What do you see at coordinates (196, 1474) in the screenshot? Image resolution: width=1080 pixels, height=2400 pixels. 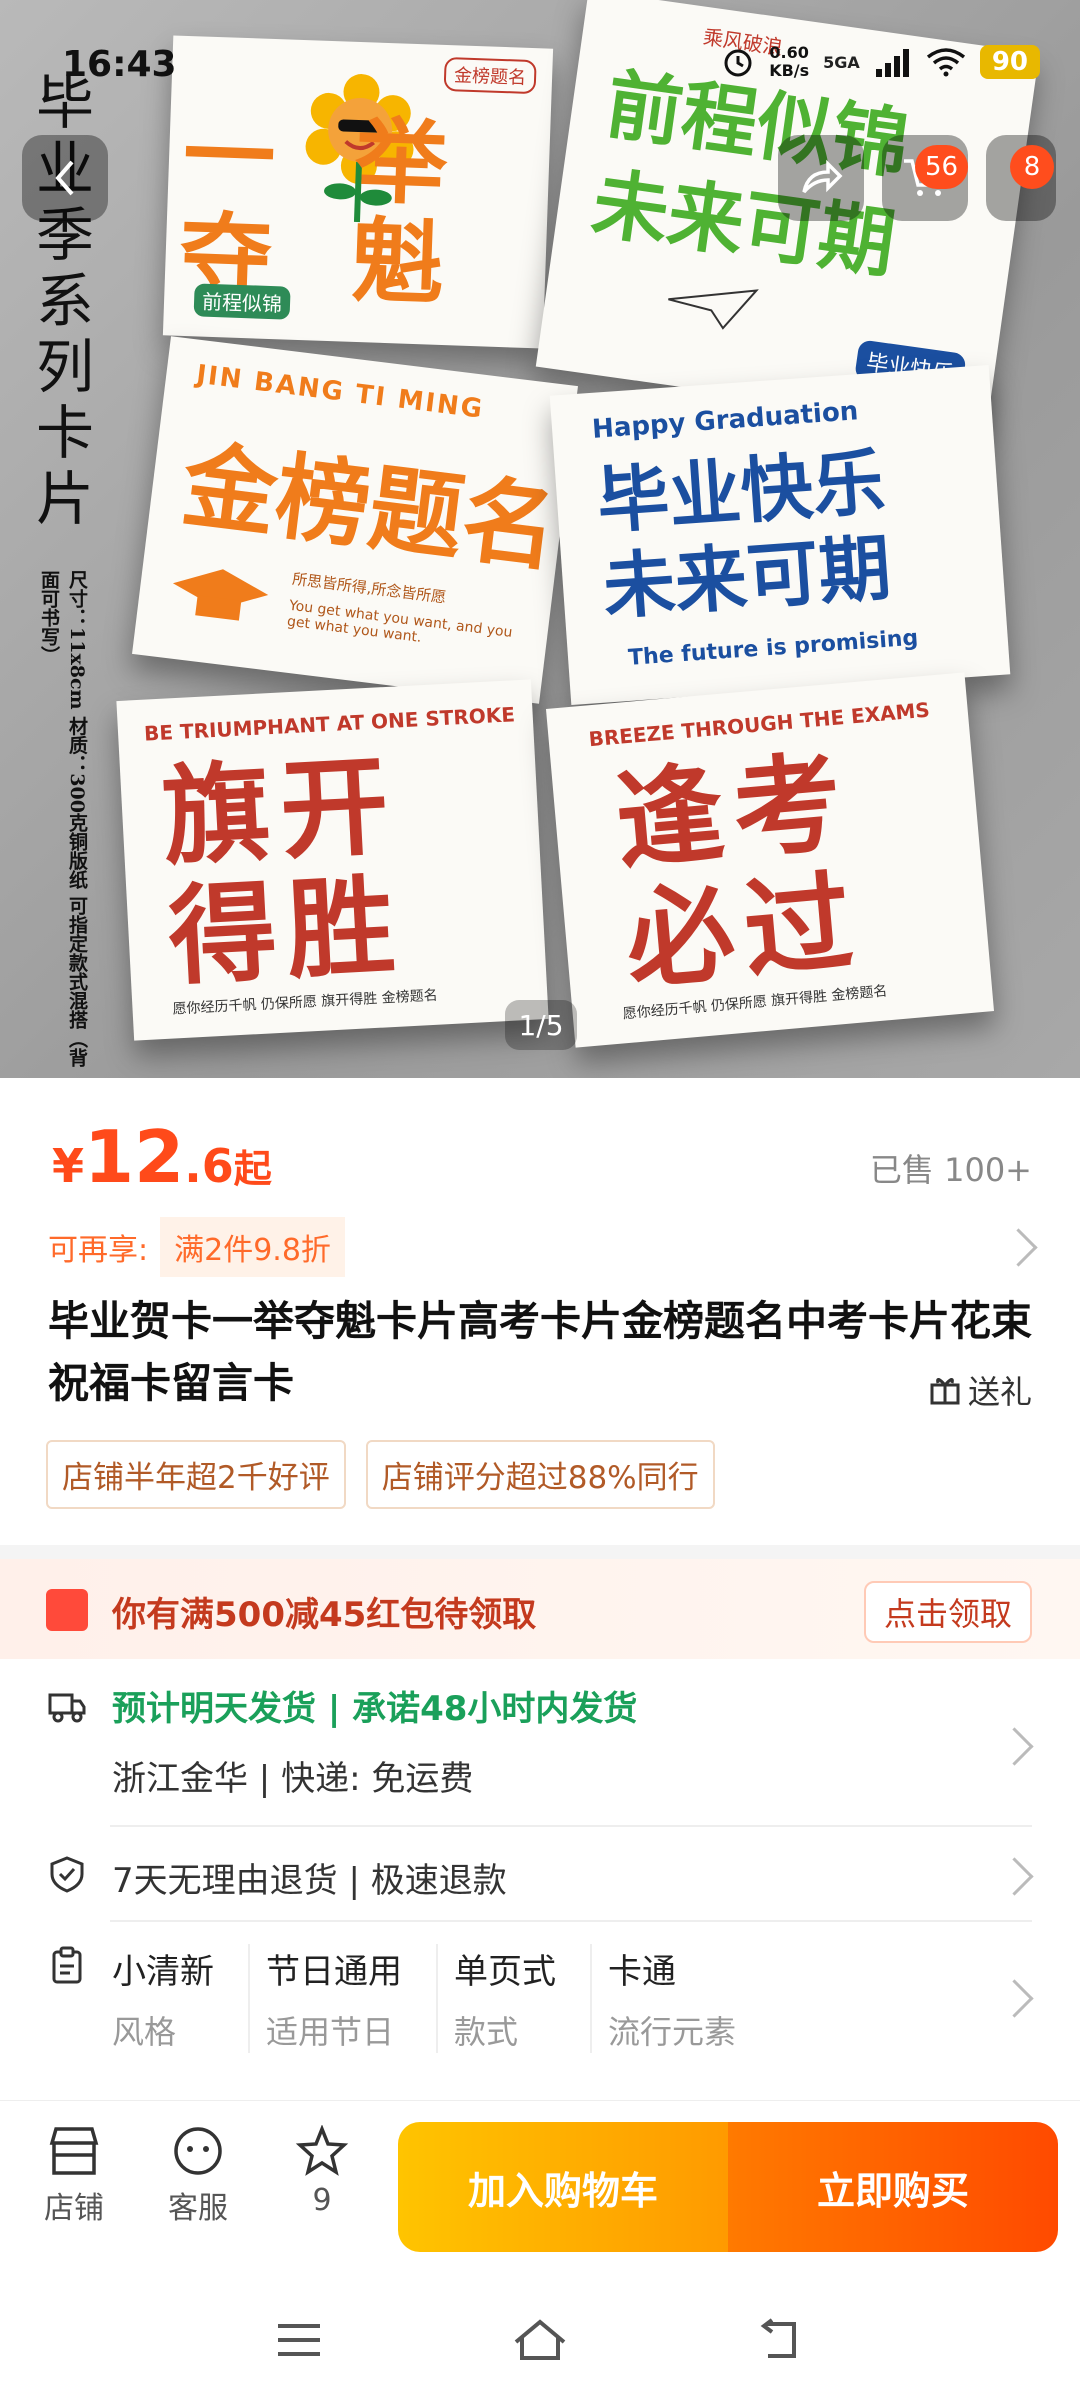 I see `tag-item: 店铺半年超2千好评` at bounding box center [196, 1474].